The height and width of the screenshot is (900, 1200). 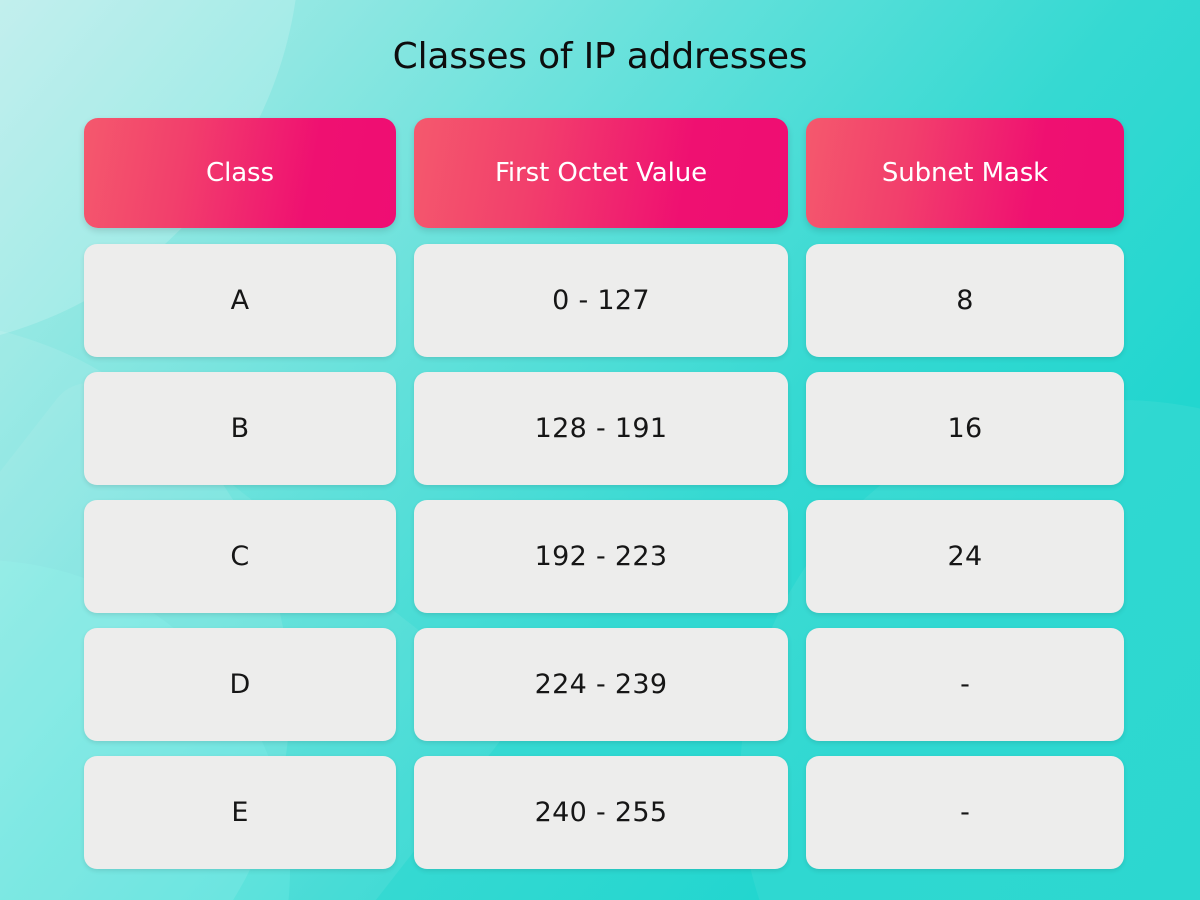 I want to click on cell-first-octet-value: 128 - 191, so click(x=601, y=428).